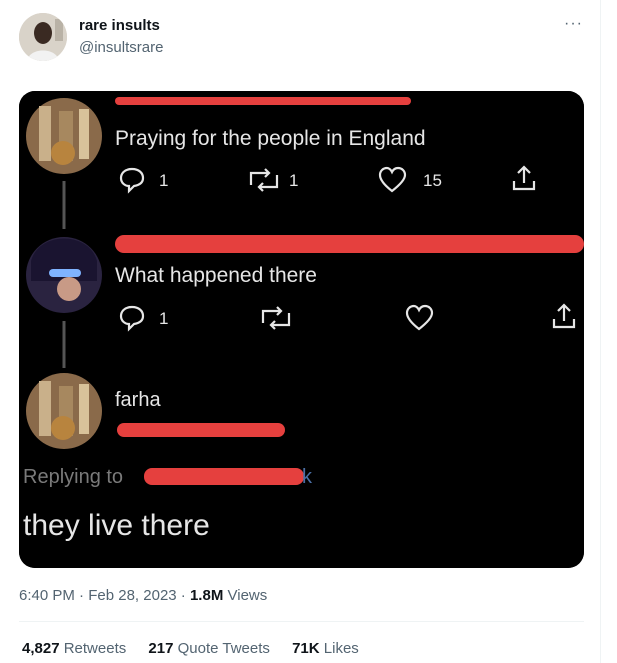 The height and width of the screenshot is (663, 617). What do you see at coordinates (247, 595) in the screenshot?
I see `views-label: Views` at bounding box center [247, 595].